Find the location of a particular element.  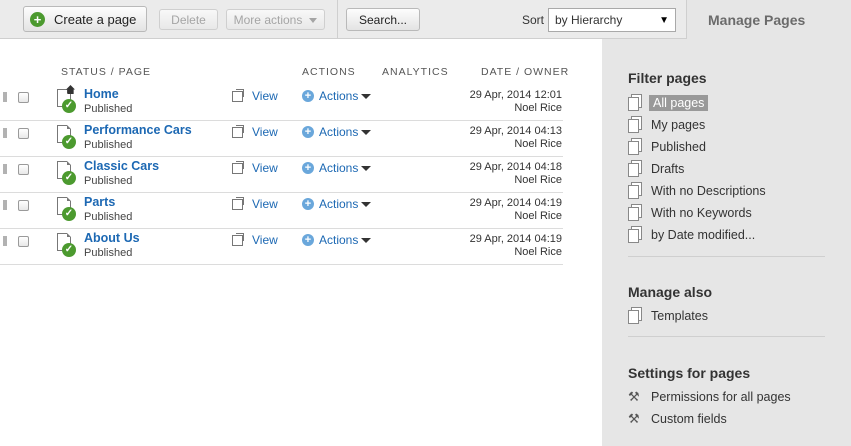

delete-button: Delete is located at coordinates (188, 19).